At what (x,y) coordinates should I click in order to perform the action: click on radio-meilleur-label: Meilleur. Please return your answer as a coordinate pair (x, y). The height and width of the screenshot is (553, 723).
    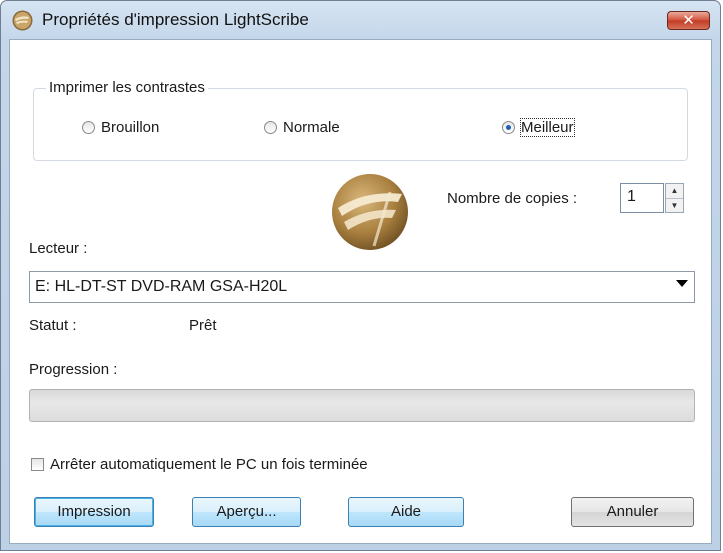
    Looking at the image, I should click on (547, 127).